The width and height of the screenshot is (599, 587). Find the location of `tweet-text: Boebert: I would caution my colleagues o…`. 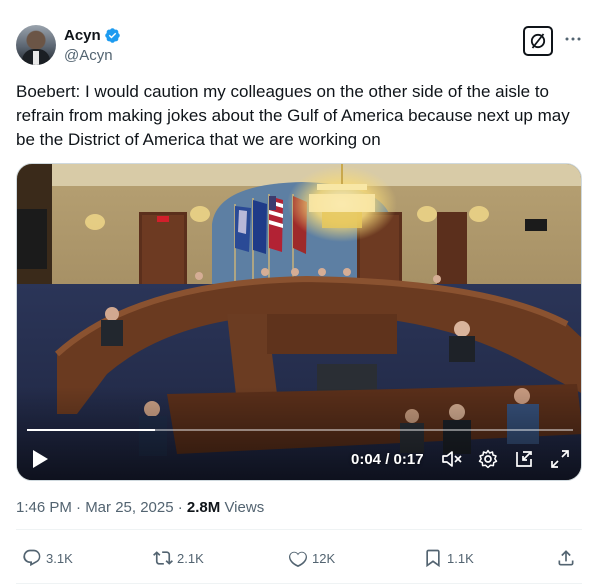

tweet-text: Boebert: I would caution my colleagues o… is located at coordinates (293, 115).